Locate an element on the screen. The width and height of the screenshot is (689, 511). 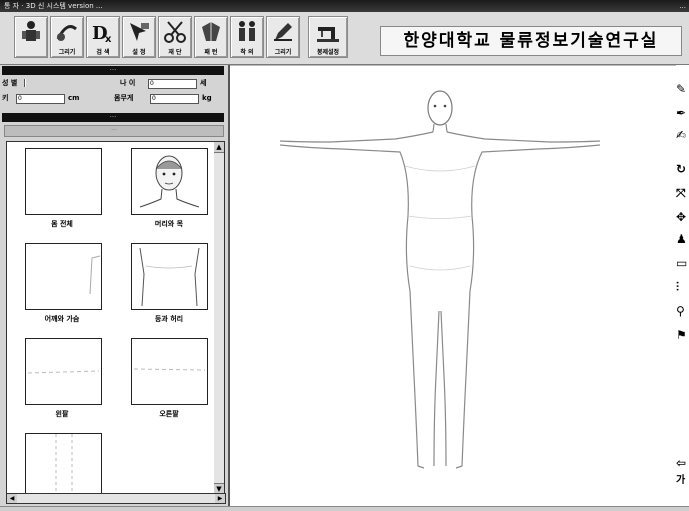
weight-label: 몸무게 is located at coordinates (124, 98).